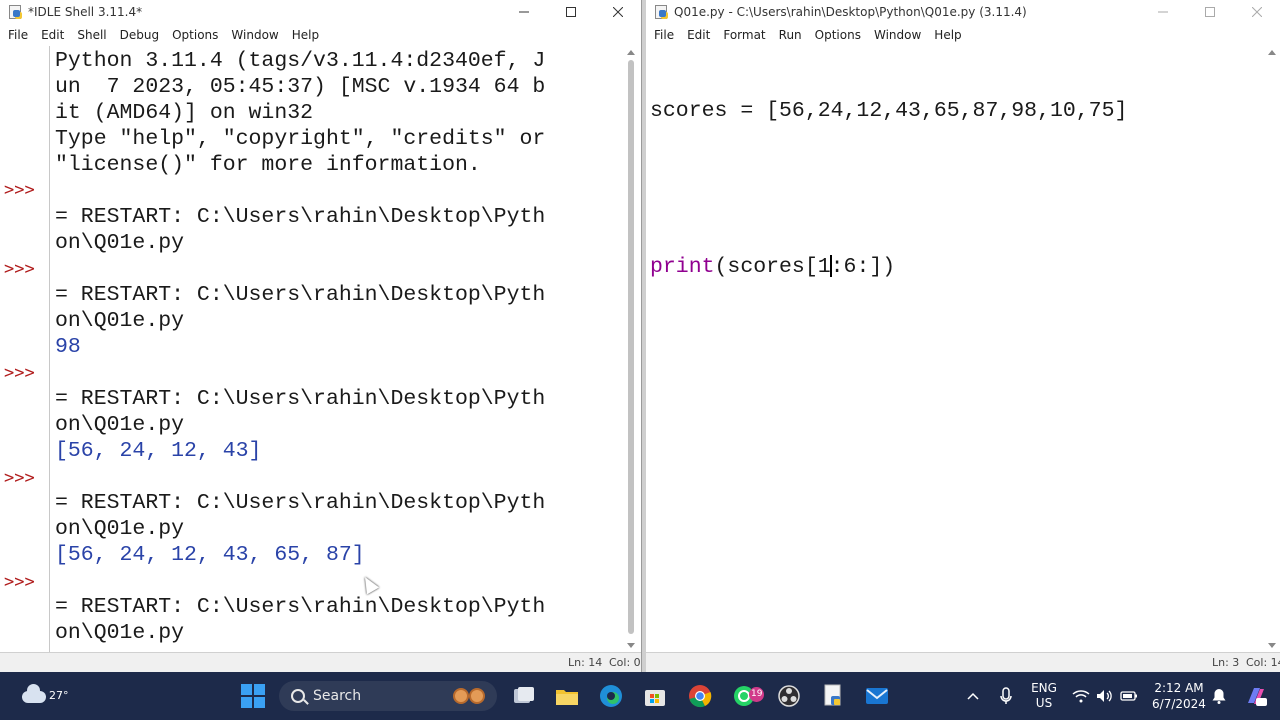  I want to click on microphone-icon, so click(1006, 695).